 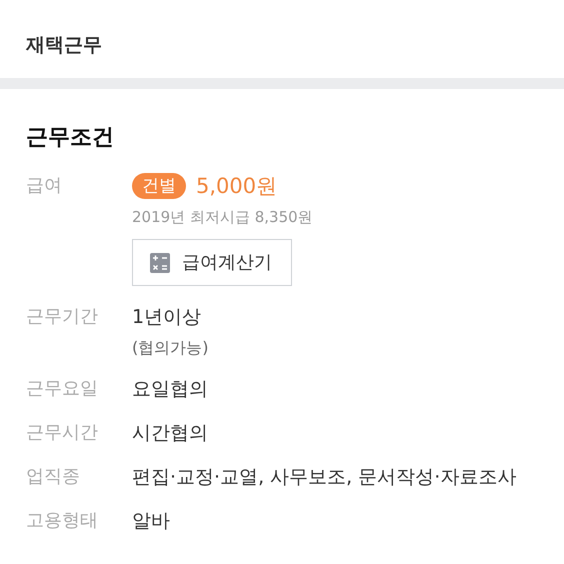 I want to click on field-label: 근무시간, so click(x=62, y=433).